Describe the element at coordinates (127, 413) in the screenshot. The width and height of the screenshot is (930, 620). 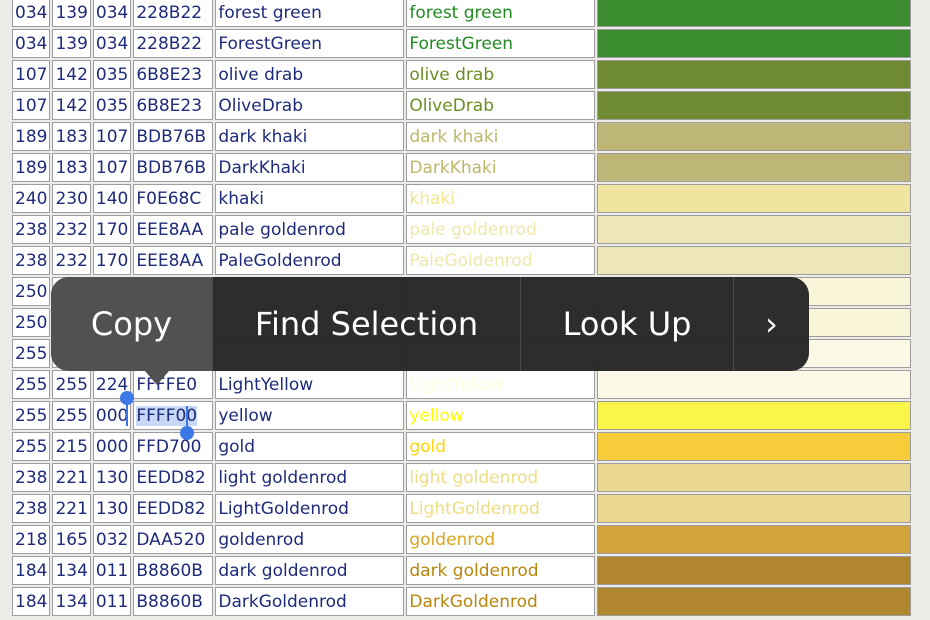
I see `selection-start-handle-stem` at that location.